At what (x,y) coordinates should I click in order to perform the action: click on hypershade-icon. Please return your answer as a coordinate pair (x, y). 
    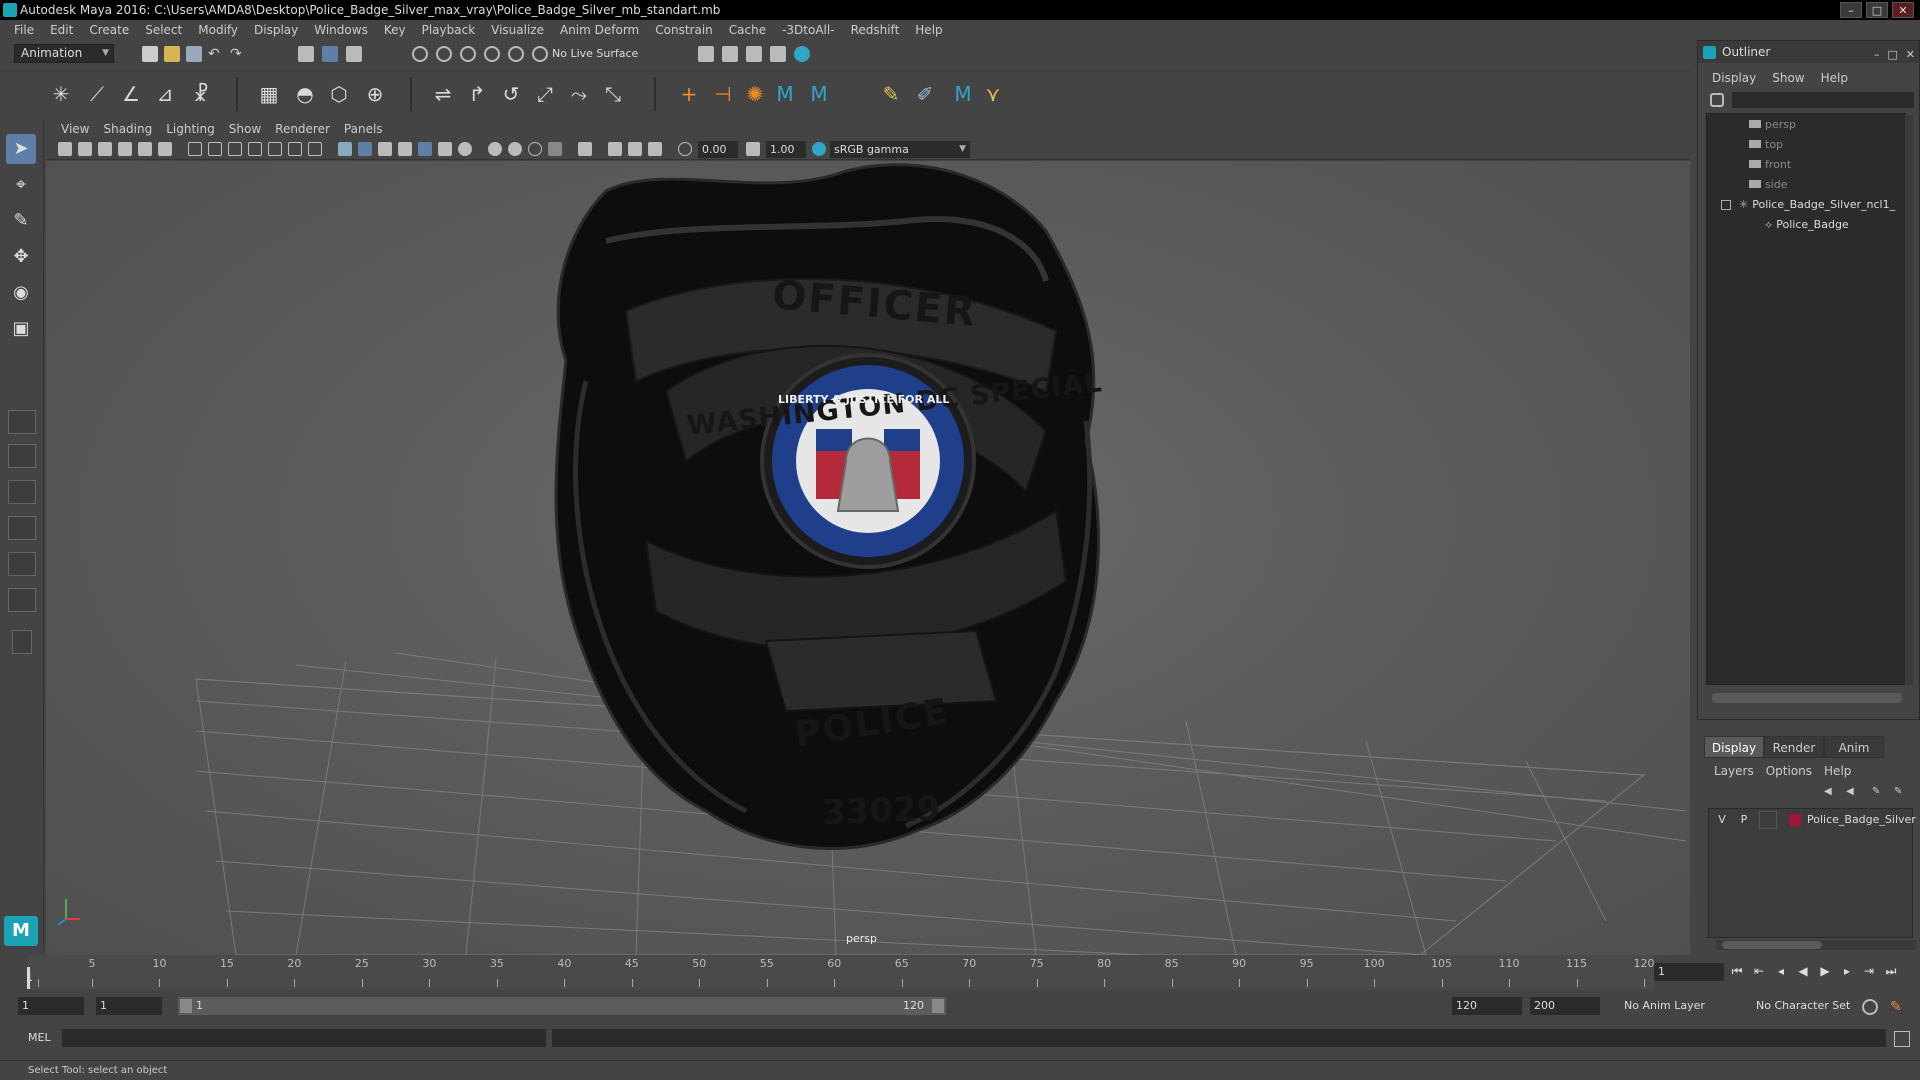
    Looking at the image, I should click on (802, 54).